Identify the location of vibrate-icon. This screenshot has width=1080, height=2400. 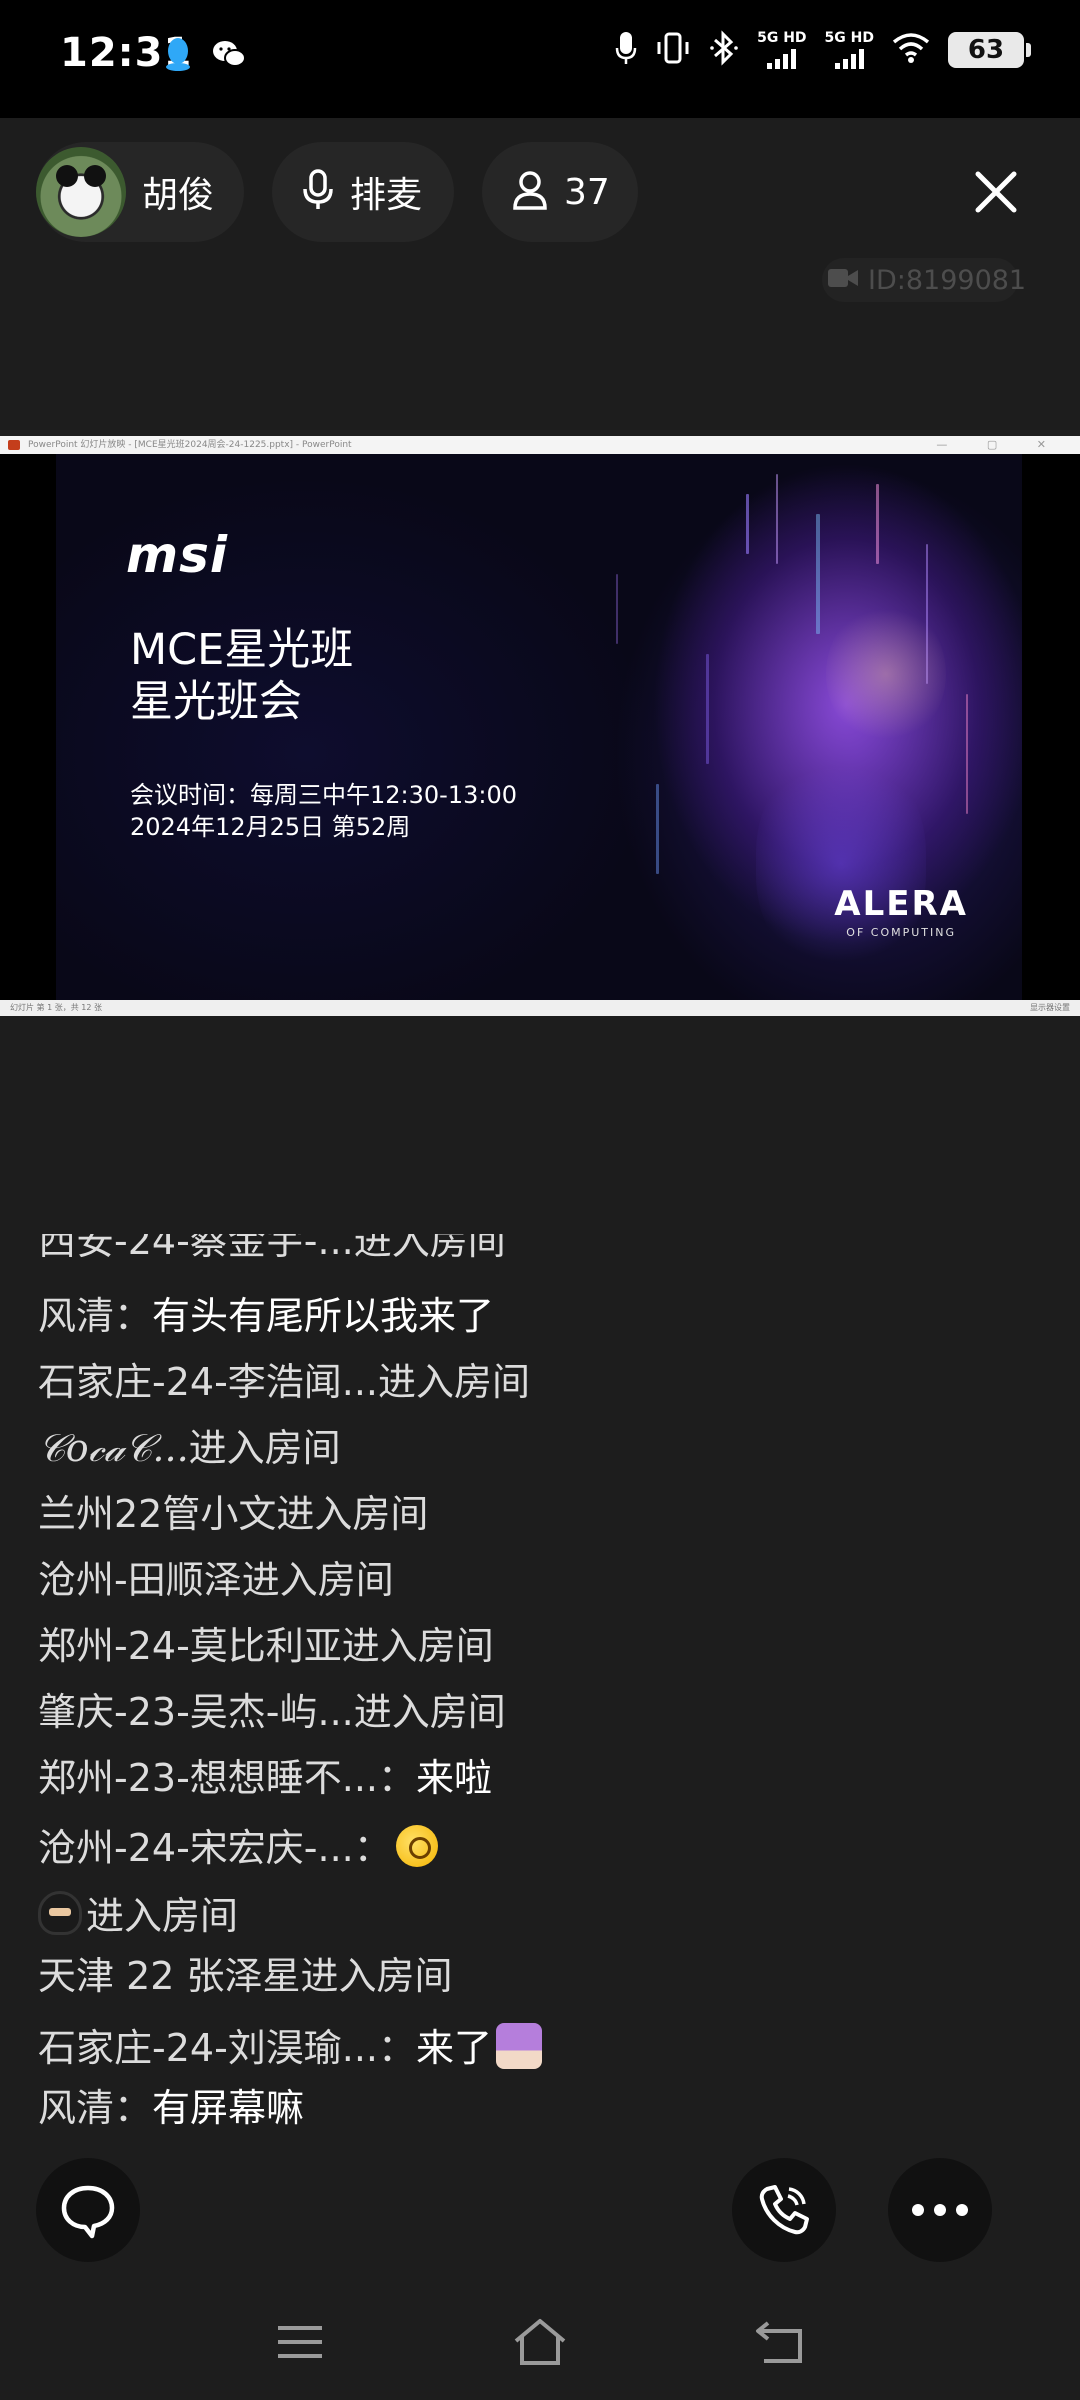
(673, 50).